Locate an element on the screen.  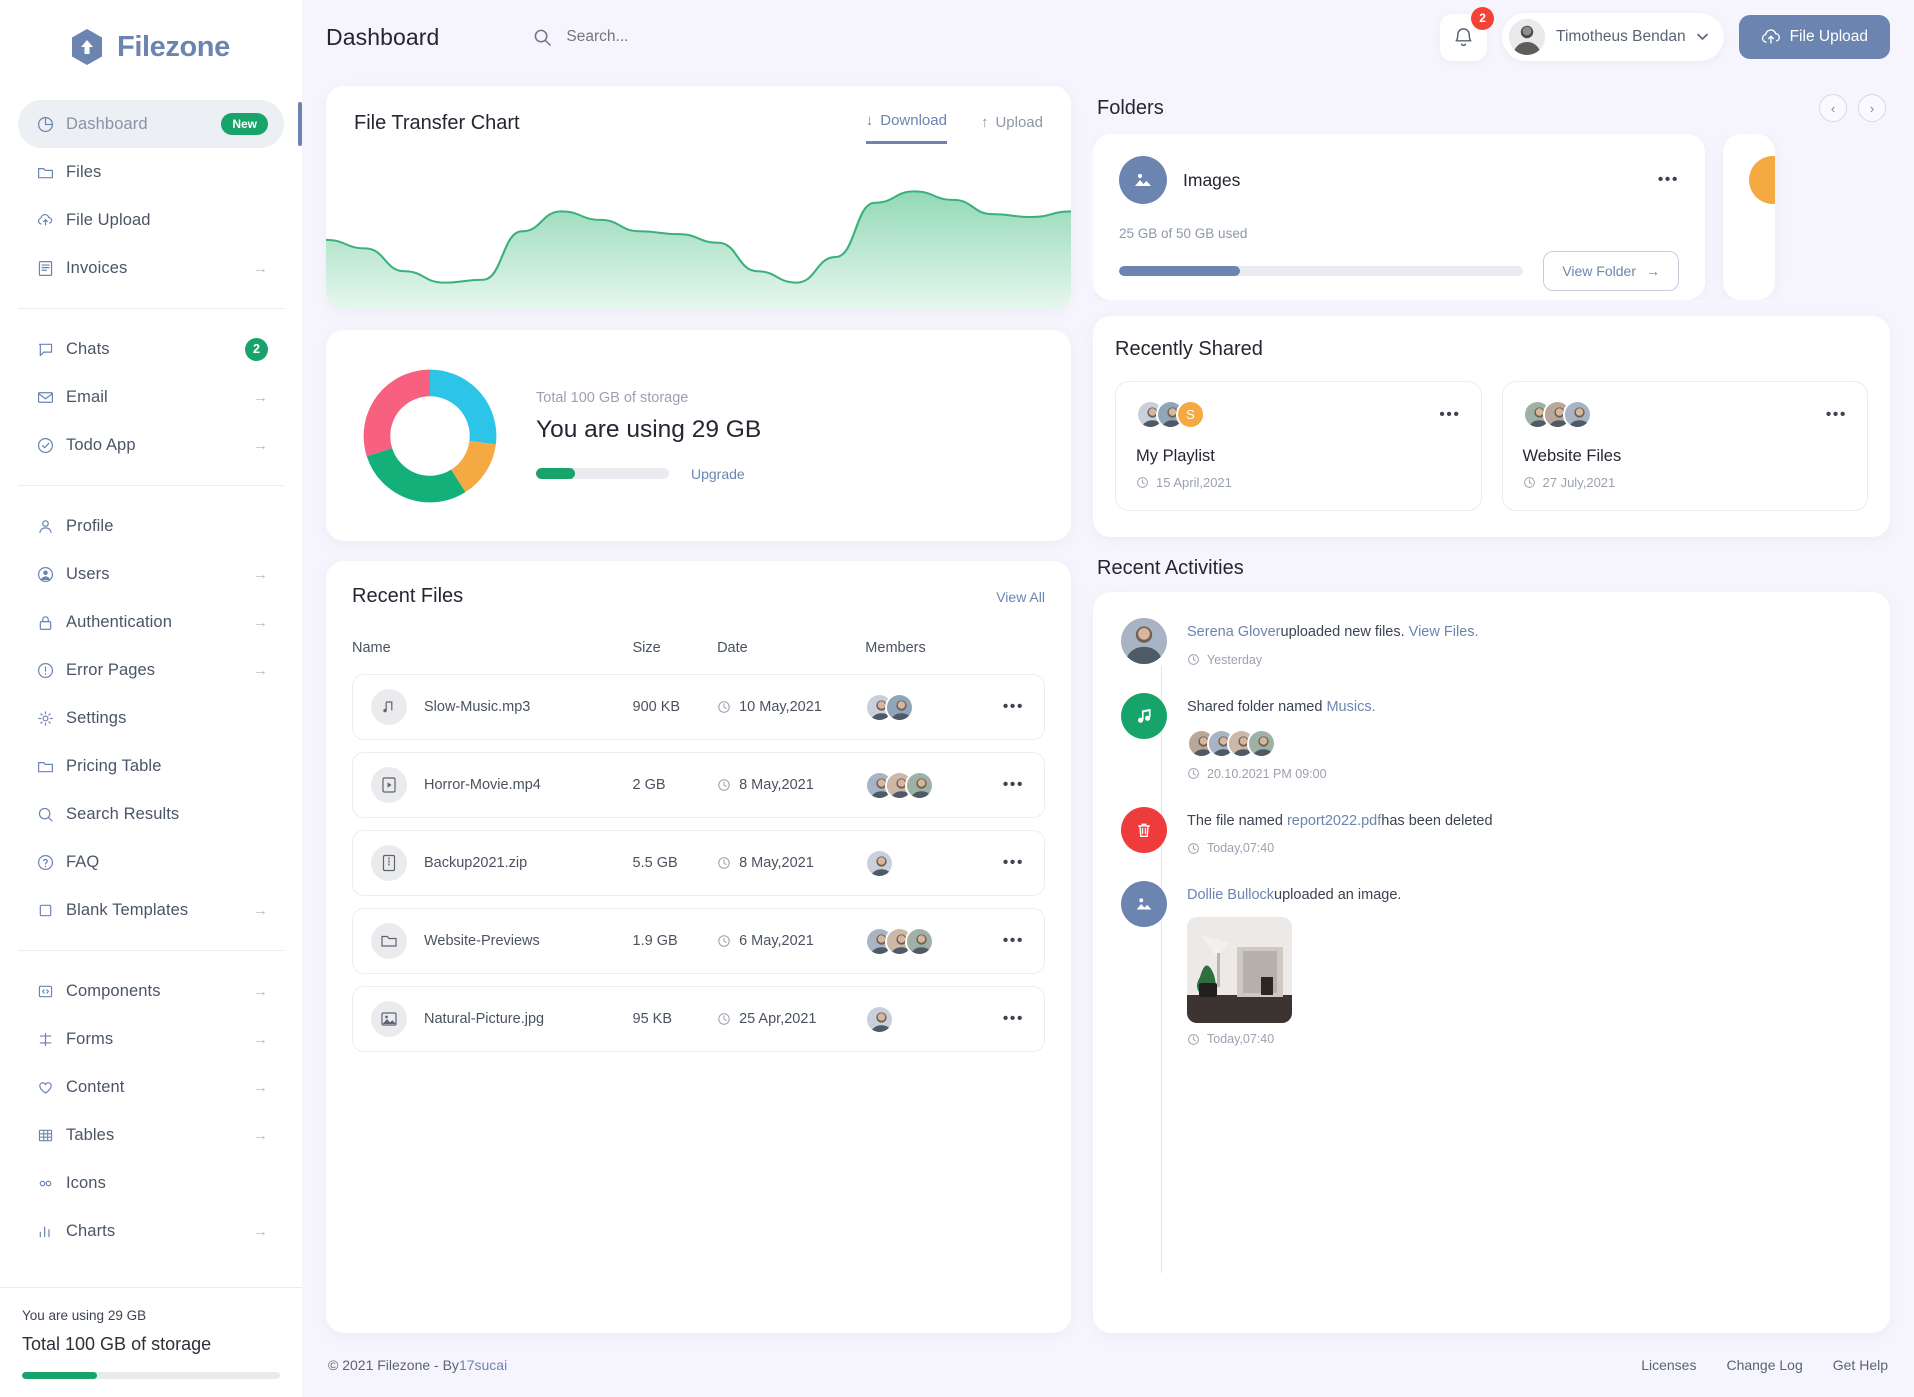
sidebar-divider is located at coordinates (151, 308).